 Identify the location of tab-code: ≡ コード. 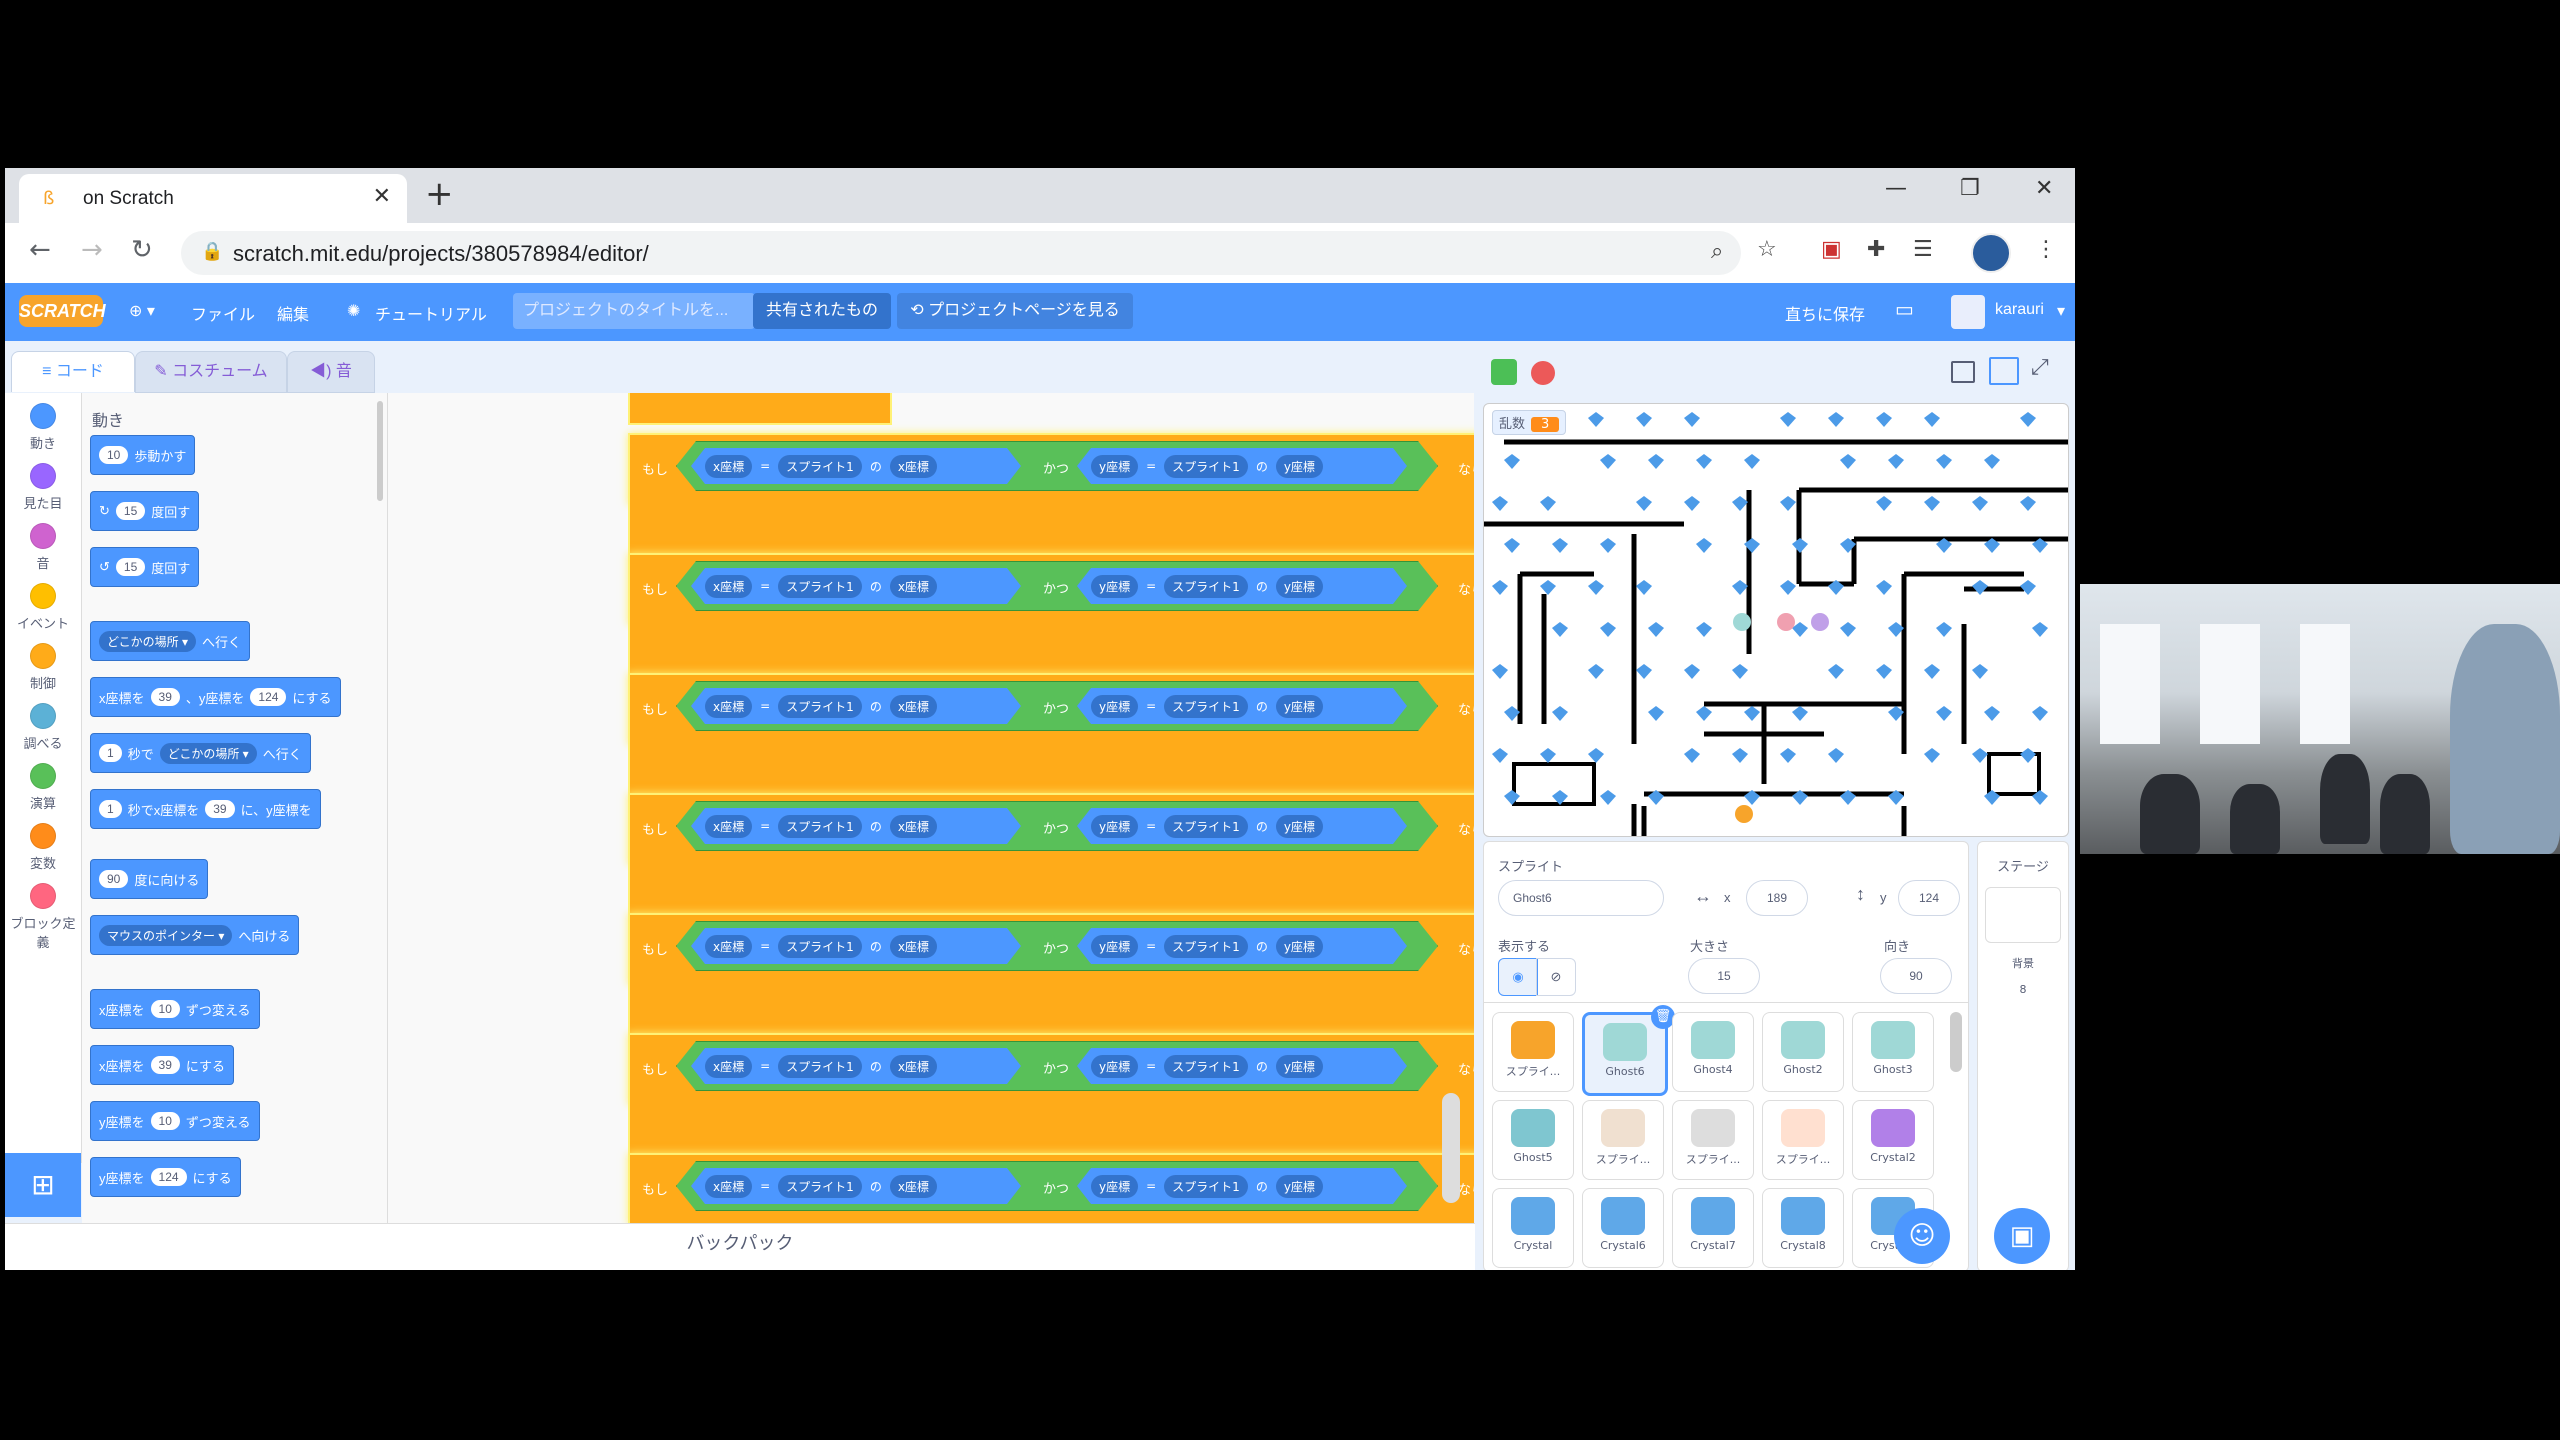
(73, 371).